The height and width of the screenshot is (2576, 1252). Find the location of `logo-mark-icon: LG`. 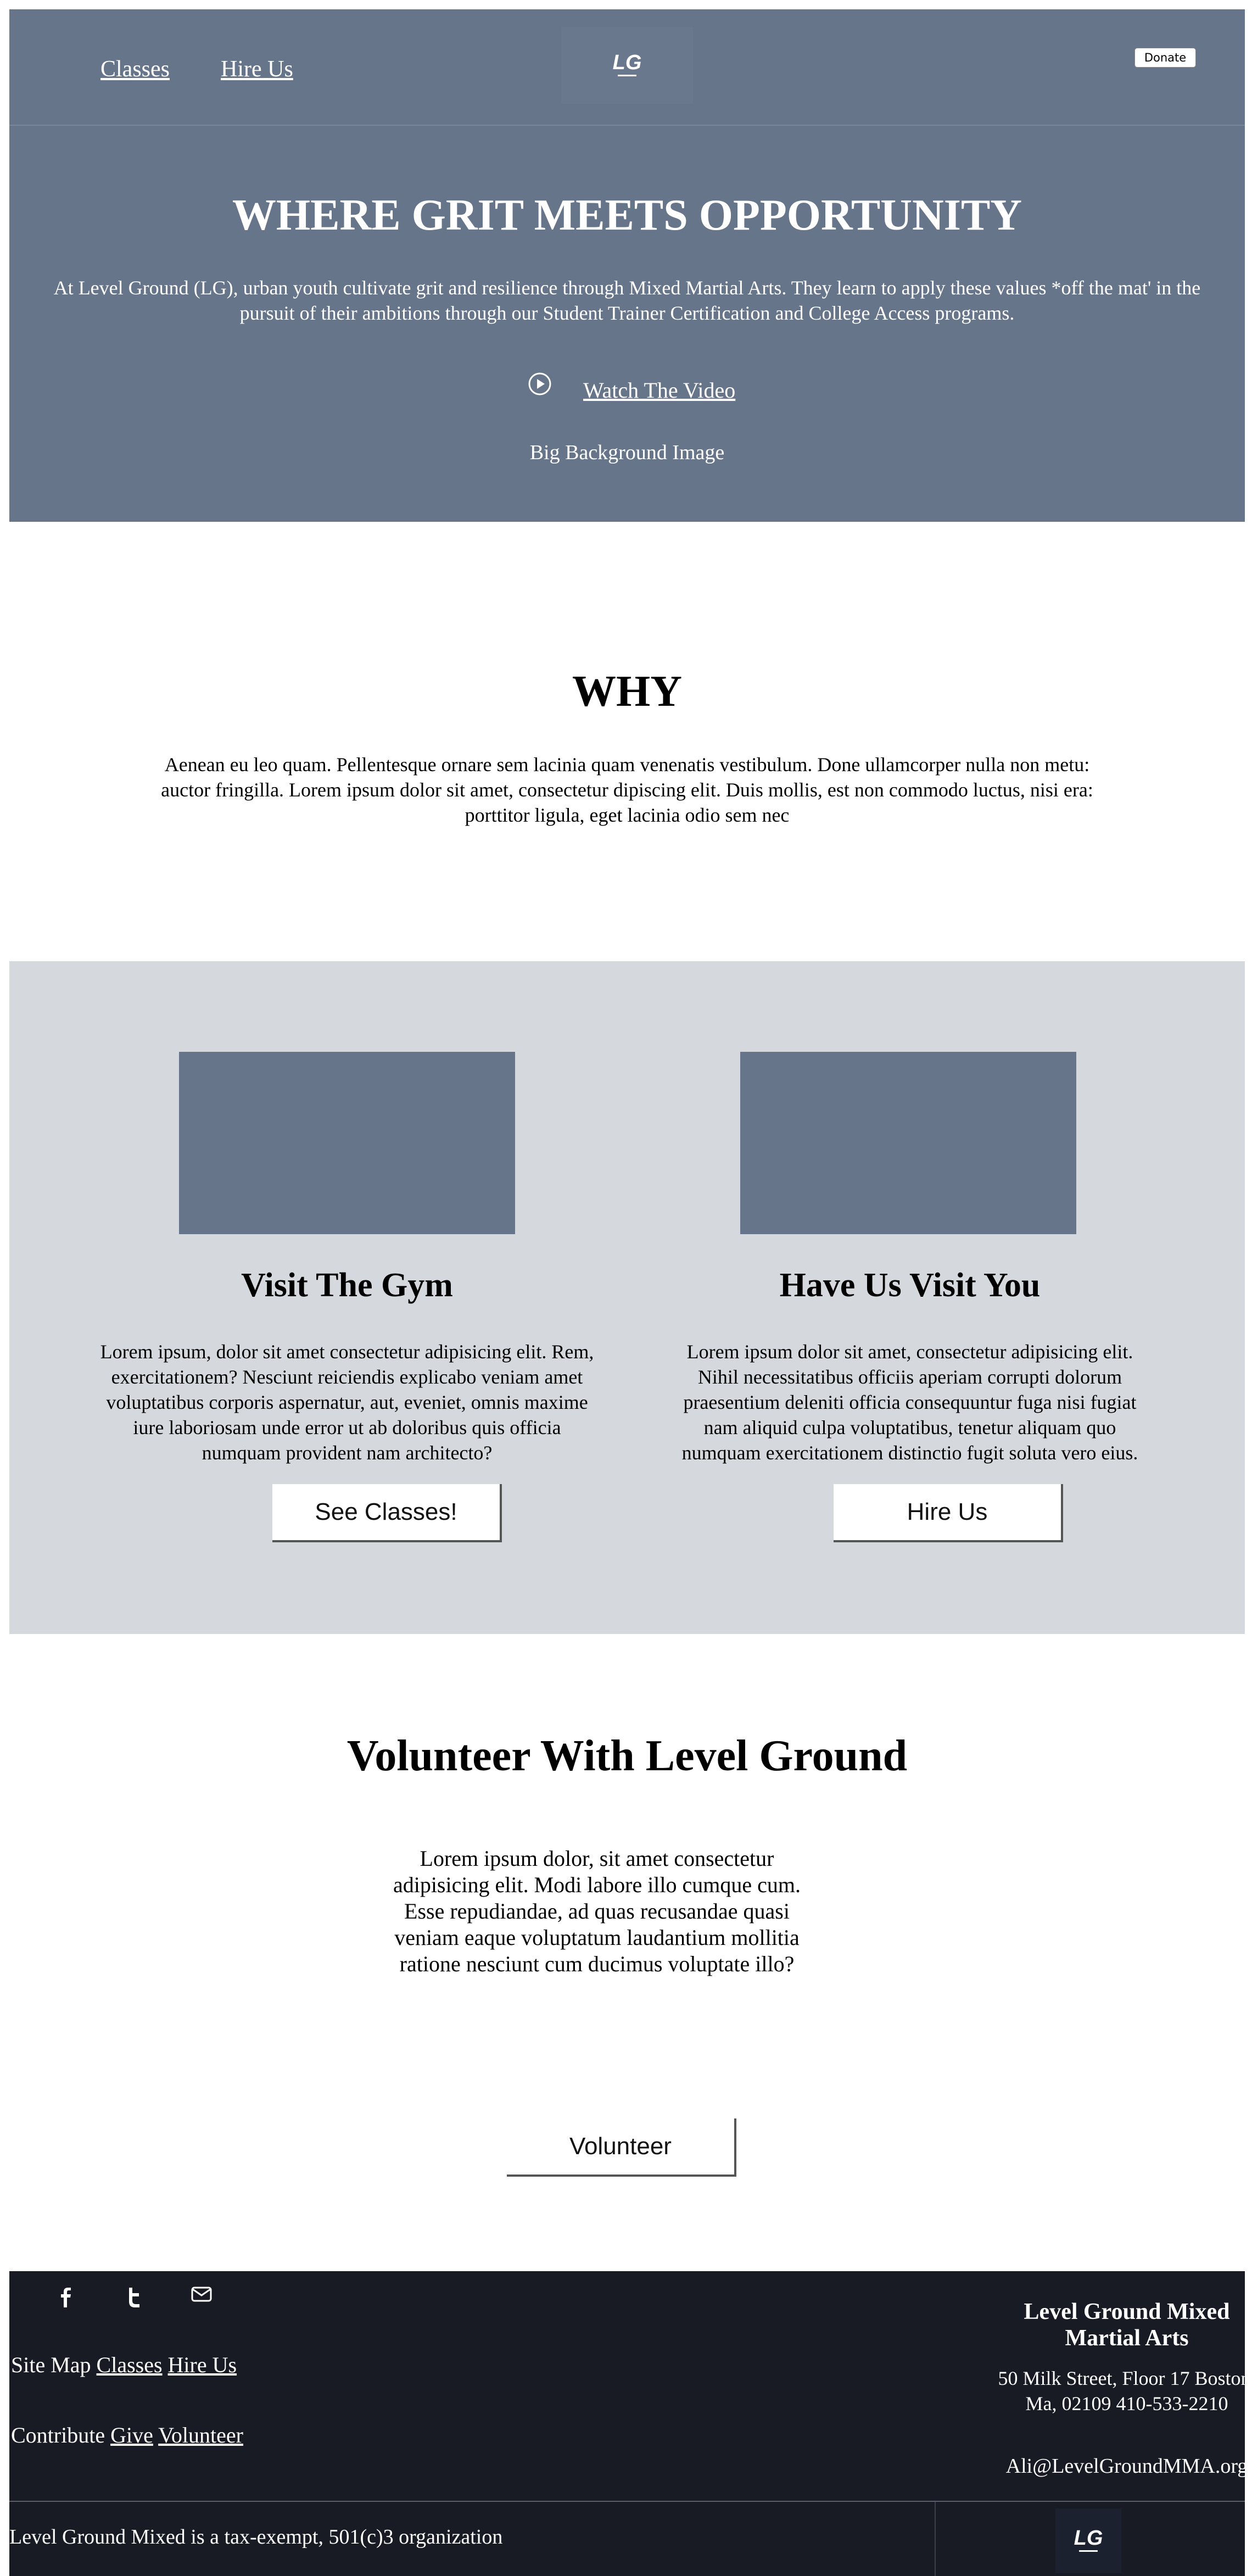

logo-mark-icon: LG is located at coordinates (627, 63).